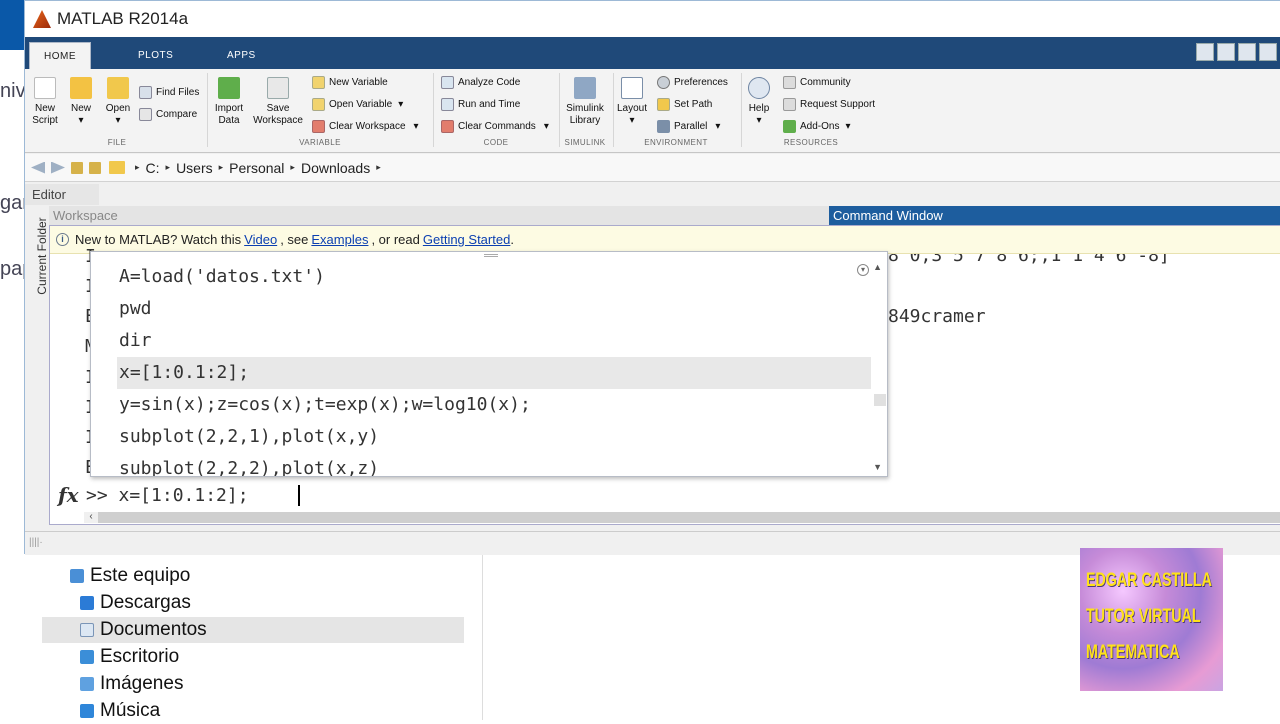 This screenshot has width=1280, height=724. Describe the element at coordinates (838, 104) in the screenshot. I see `button-label: Request Support` at that location.